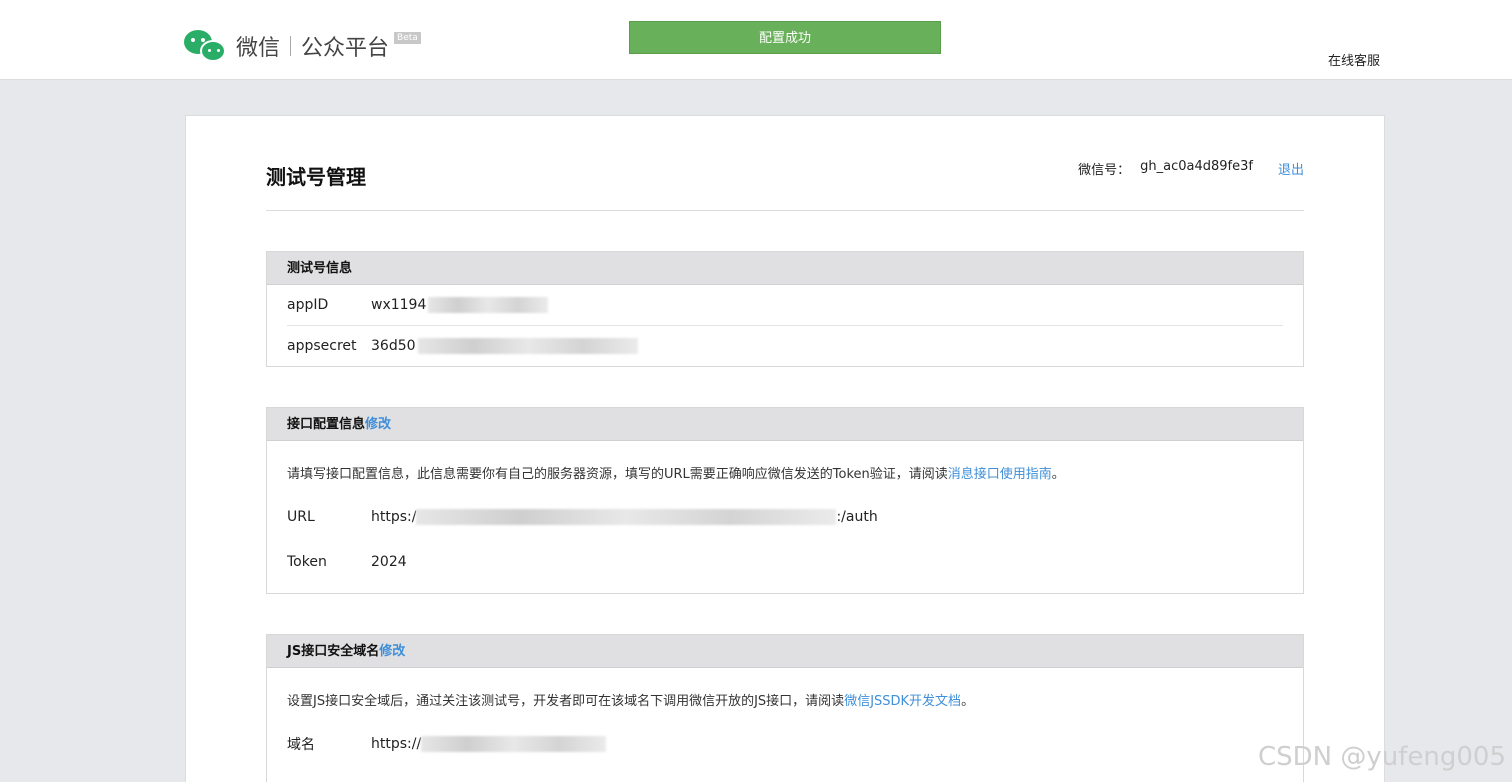 This screenshot has height=782, width=1512. I want to click on token-row: Token 2024, so click(785, 562).